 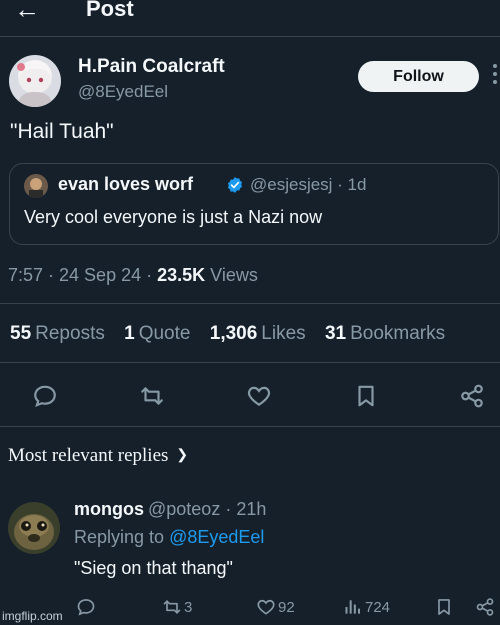 I want to click on replying-to-mention: @8EyedEel, so click(x=216, y=537).